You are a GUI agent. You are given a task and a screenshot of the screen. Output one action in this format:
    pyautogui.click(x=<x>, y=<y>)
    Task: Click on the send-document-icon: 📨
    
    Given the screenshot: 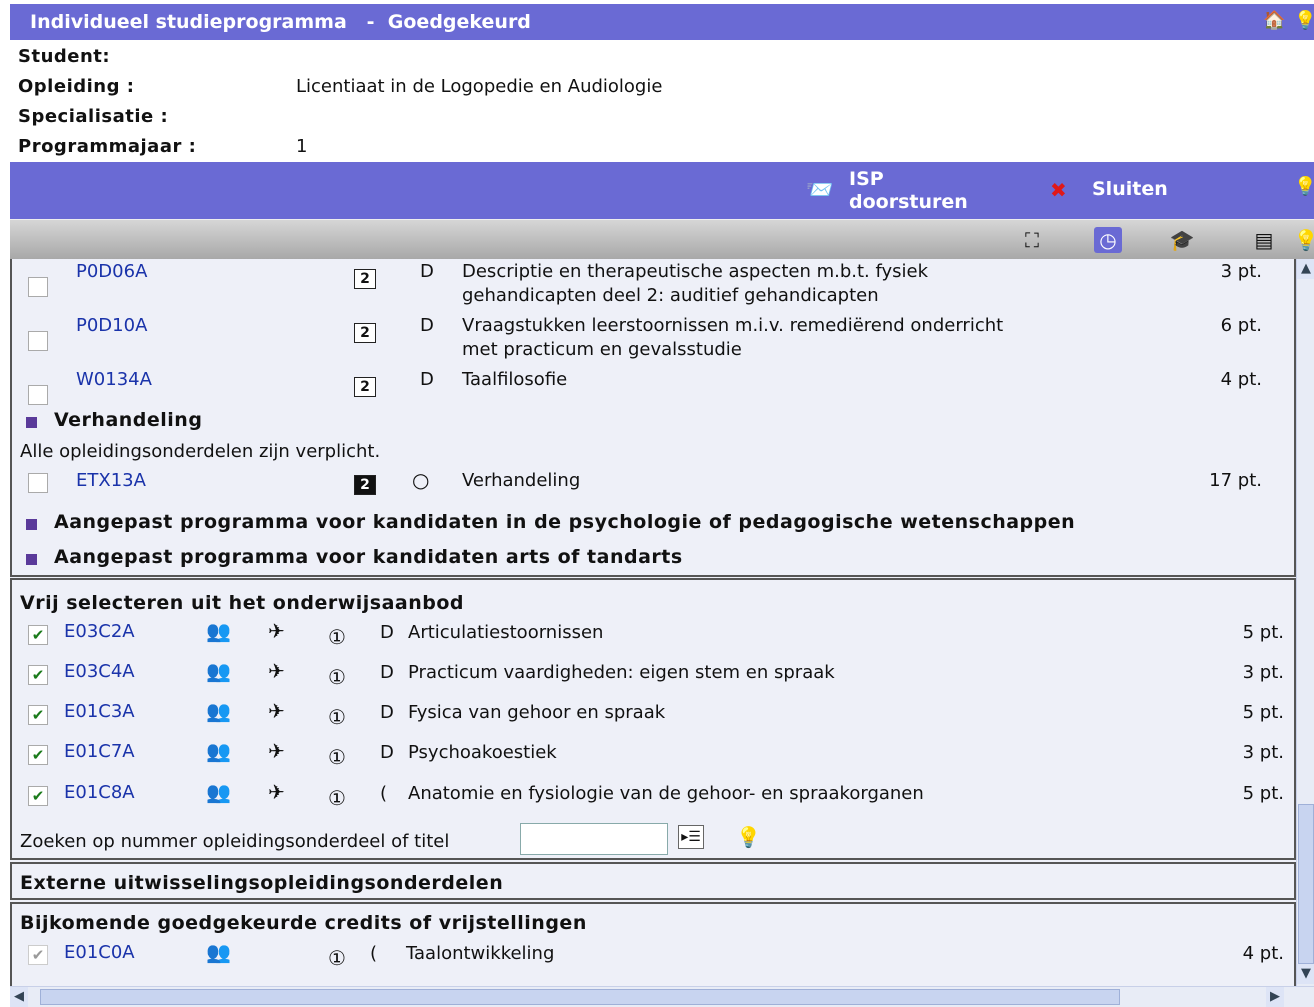 What is the action you would take?
    pyautogui.click(x=820, y=190)
    